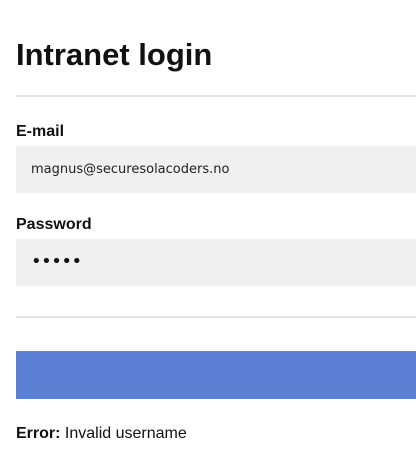  Describe the element at coordinates (216, 317) in the screenshot. I see `bottom-divider` at that location.